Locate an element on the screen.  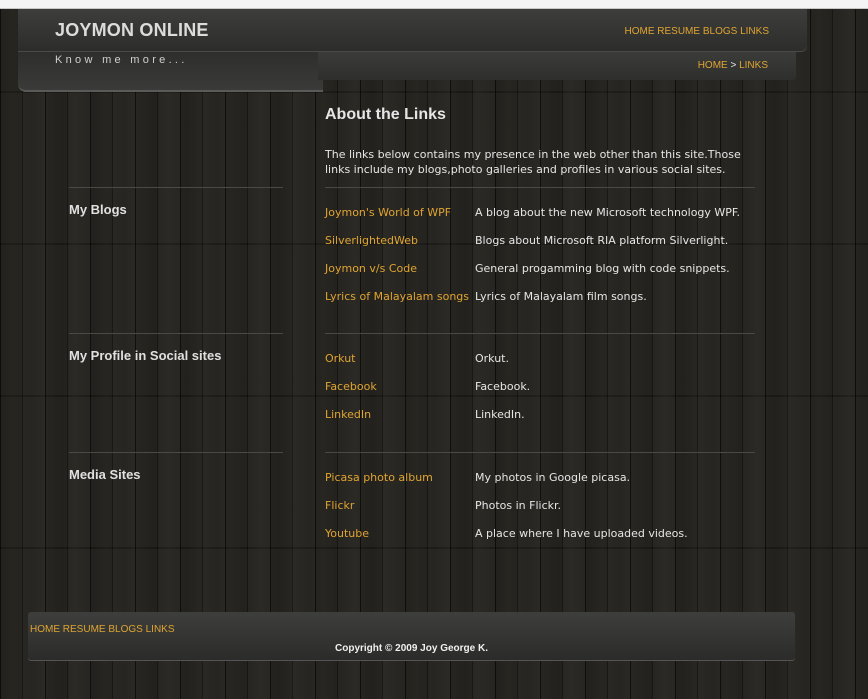
link-description: A place where I have uploaded videos. is located at coordinates (581, 533).